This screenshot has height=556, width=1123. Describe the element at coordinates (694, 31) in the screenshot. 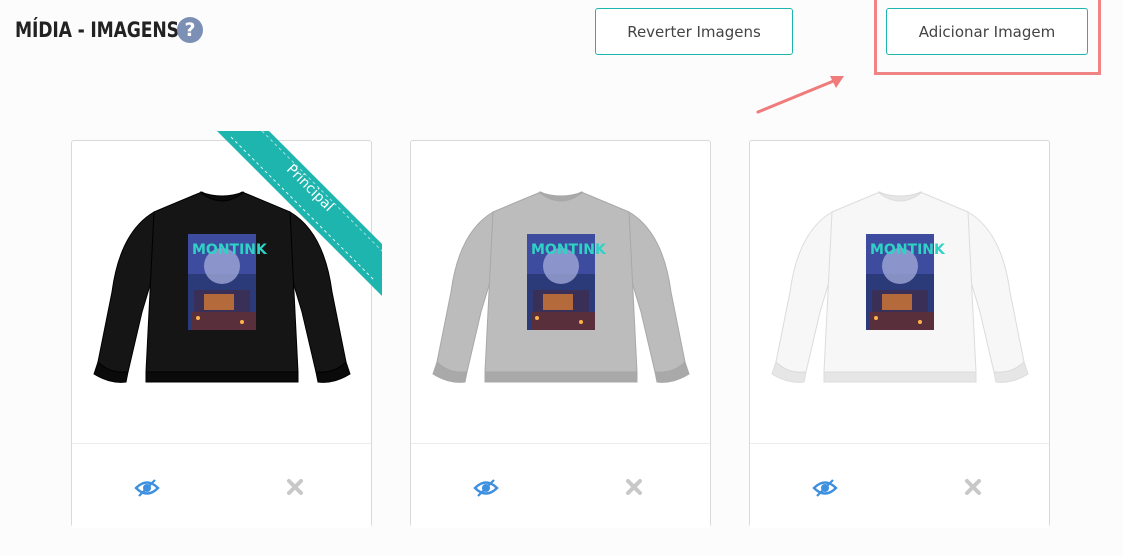

I see `revert-images-button: Reverter Imagens` at that location.